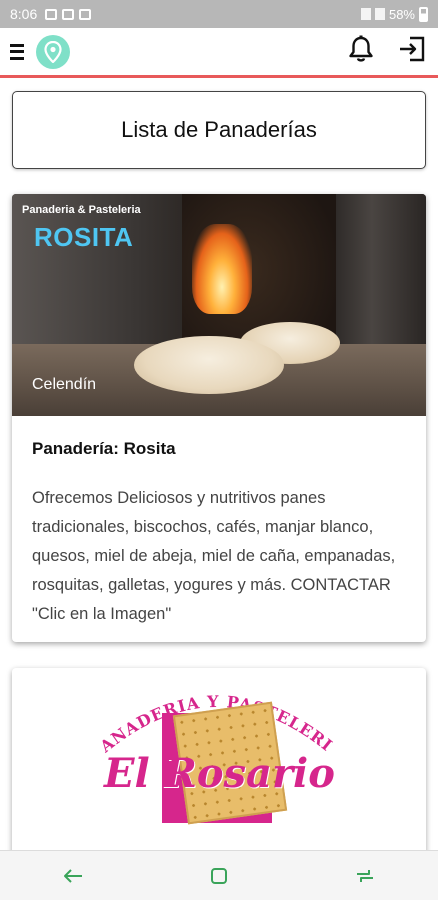 Image resolution: width=438 pixels, height=900 pixels. Describe the element at coordinates (412, 51) in the screenshot. I see `logout-icon` at that location.